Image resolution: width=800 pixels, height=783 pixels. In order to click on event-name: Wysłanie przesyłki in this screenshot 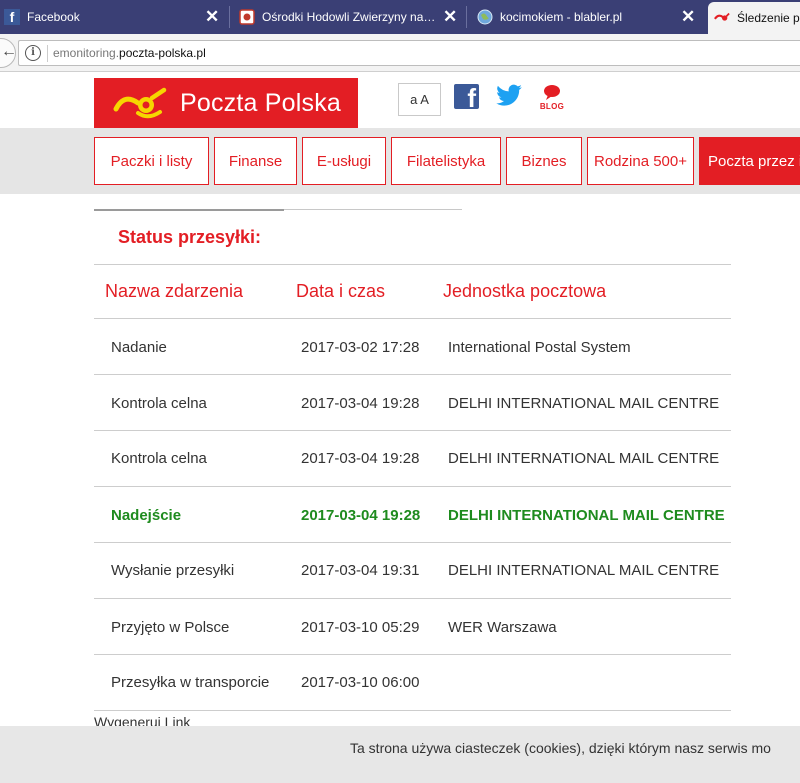, I will do `click(173, 570)`.